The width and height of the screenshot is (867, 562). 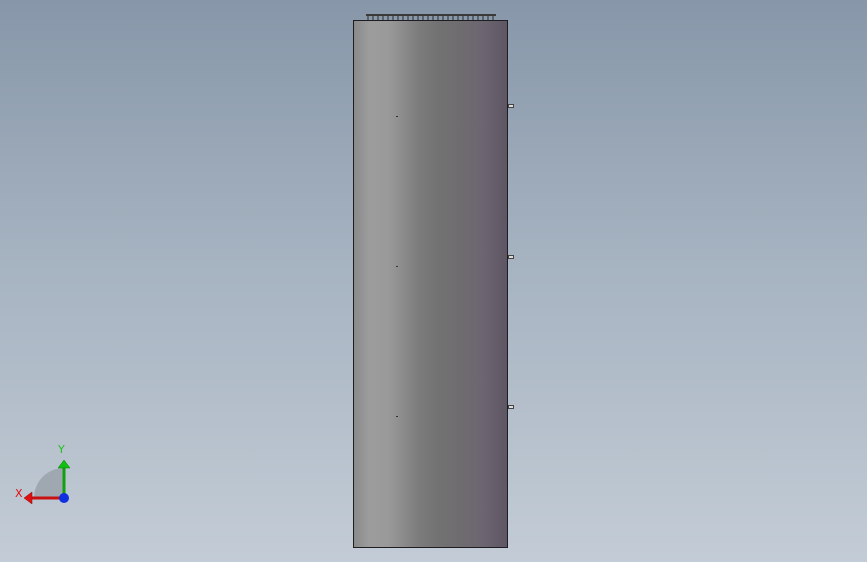 What do you see at coordinates (47, 475) in the screenshot?
I see `orientation-triad: Y X` at bounding box center [47, 475].